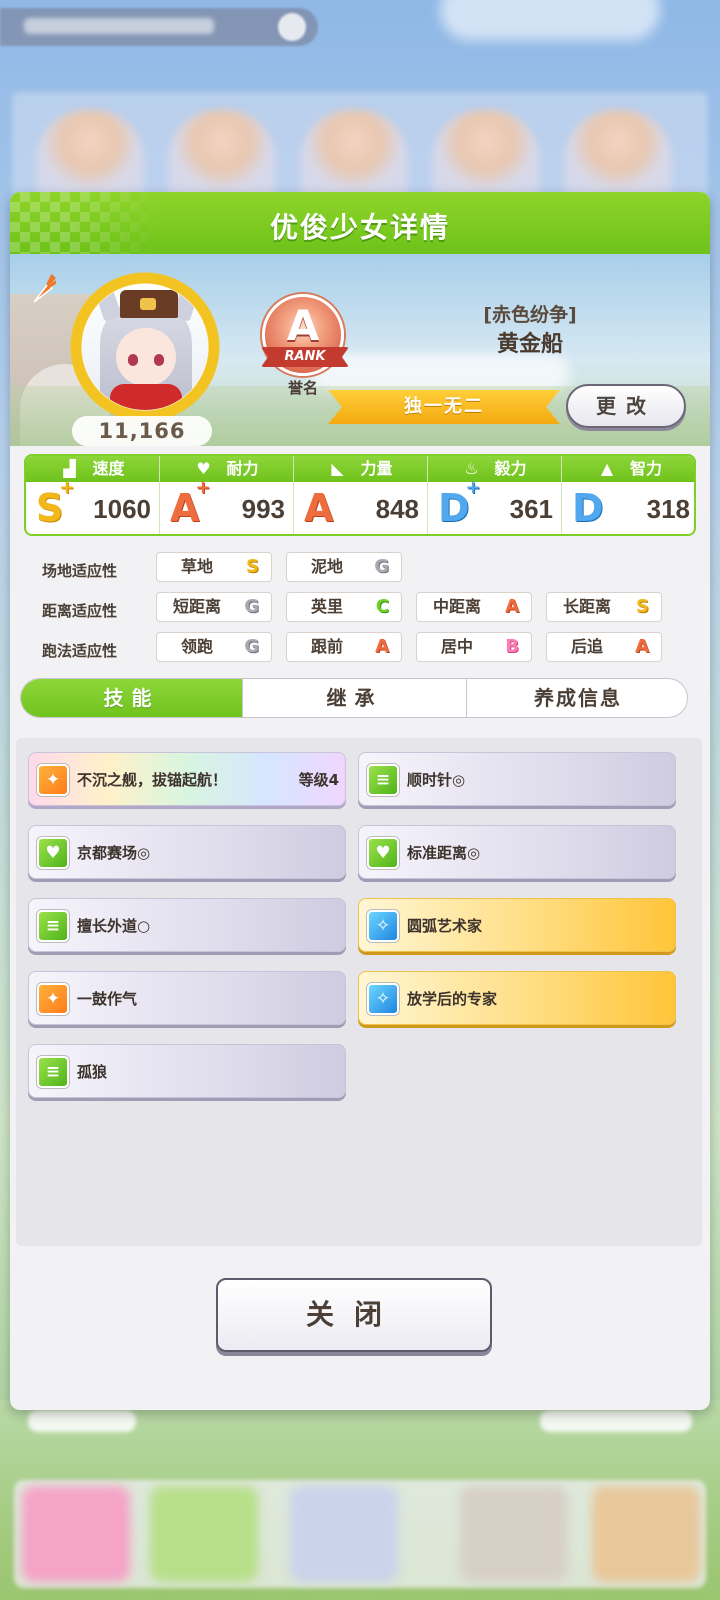  Describe the element at coordinates (354, 1315) in the screenshot. I see `close-button: 关闭` at that location.